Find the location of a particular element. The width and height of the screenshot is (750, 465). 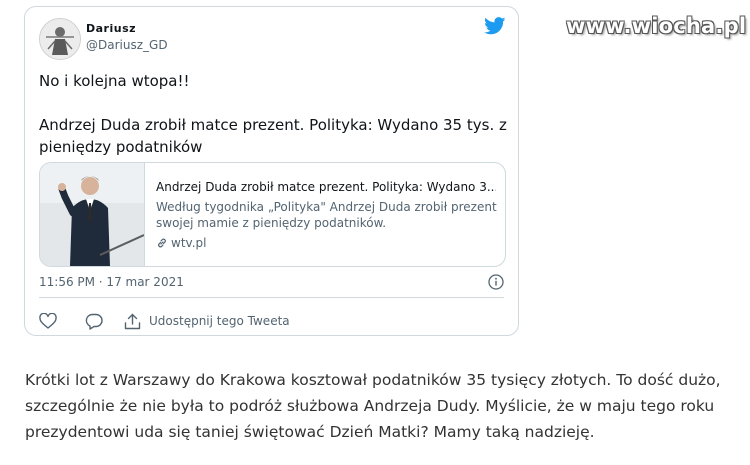

twitter-bird-icon is located at coordinates (495, 26).